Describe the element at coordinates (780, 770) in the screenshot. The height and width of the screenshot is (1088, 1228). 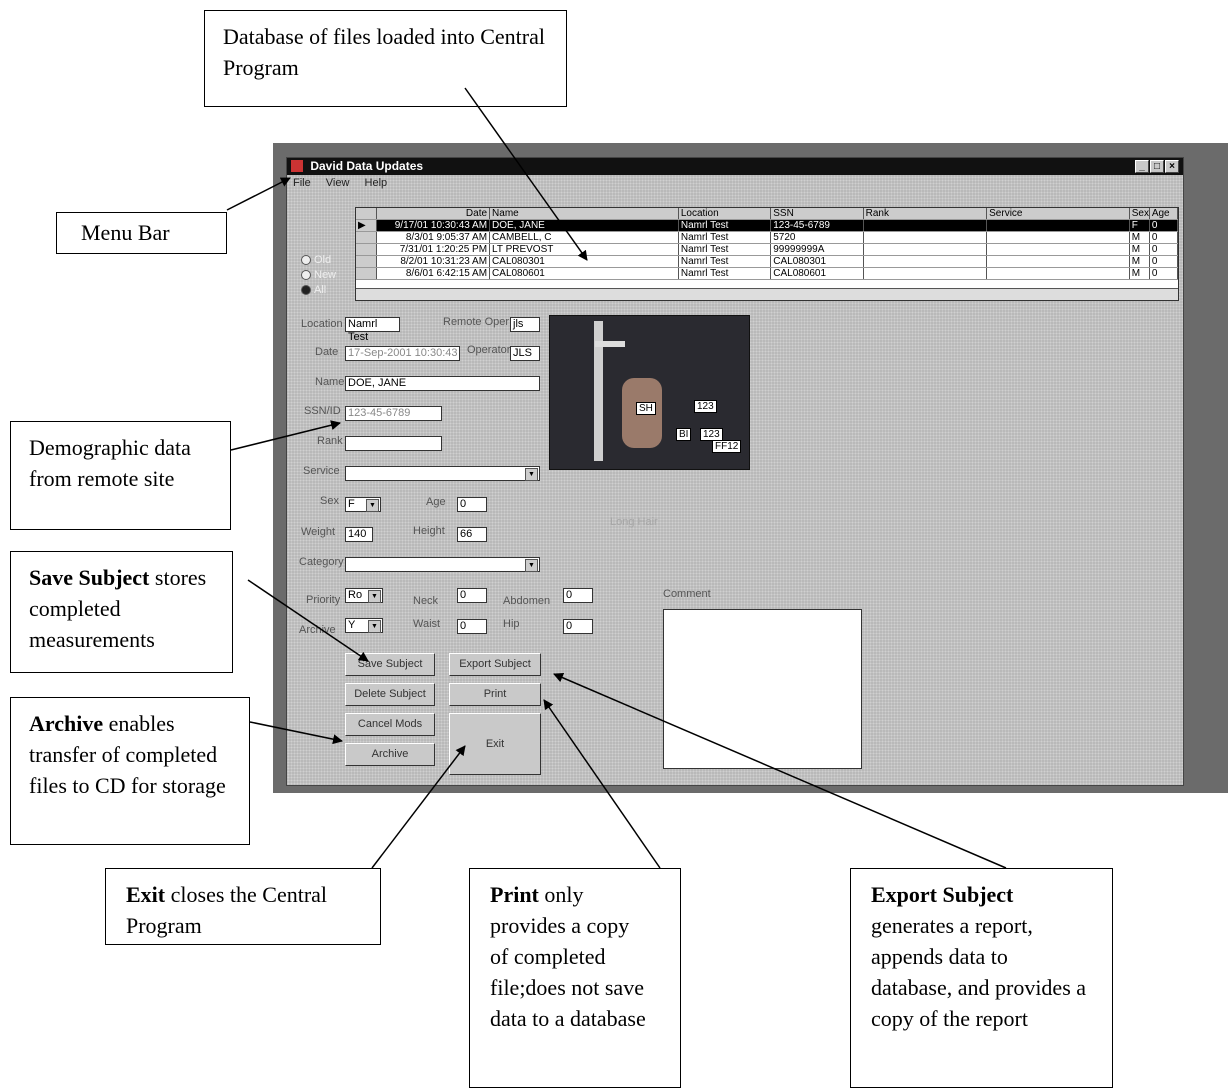
I see `arrow-export-subject` at that location.